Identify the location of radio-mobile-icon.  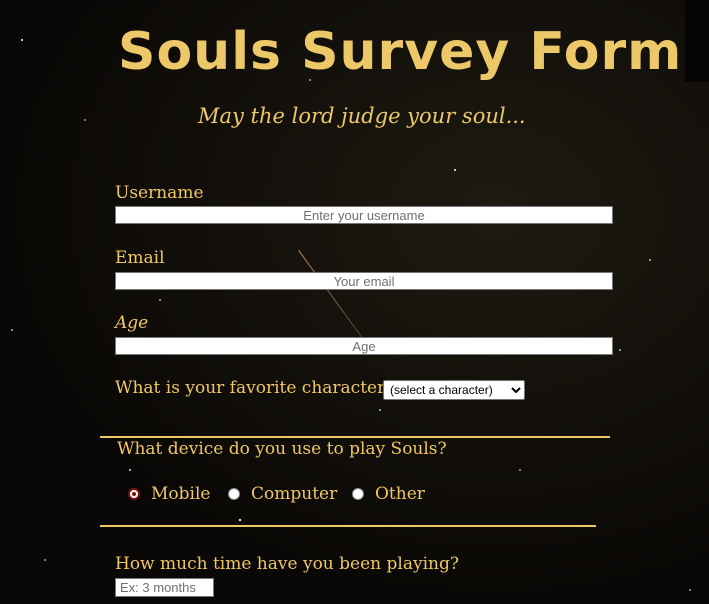
(134, 494).